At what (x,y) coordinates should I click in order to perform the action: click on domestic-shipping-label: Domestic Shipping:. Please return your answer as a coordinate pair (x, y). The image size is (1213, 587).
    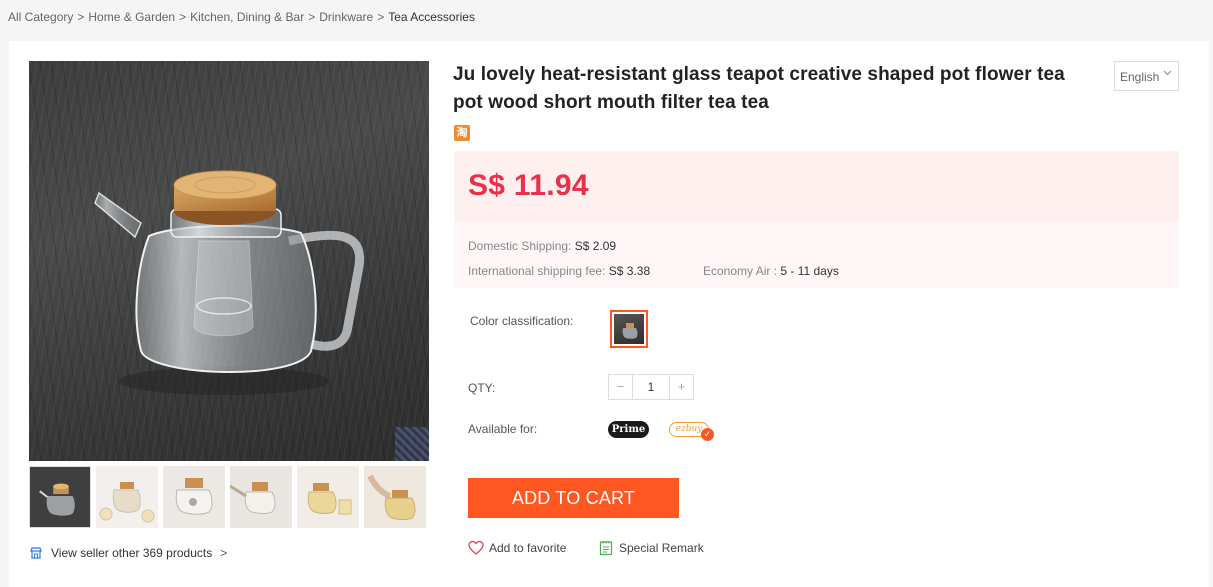
    Looking at the image, I should click on (520, 246).